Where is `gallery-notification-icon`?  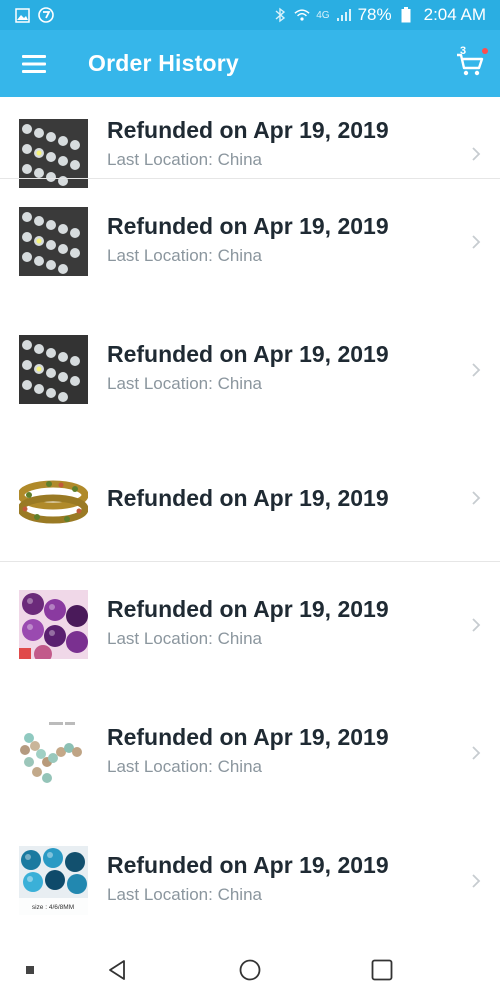 gallery-notification-icon is located at coordinates (22, 15).